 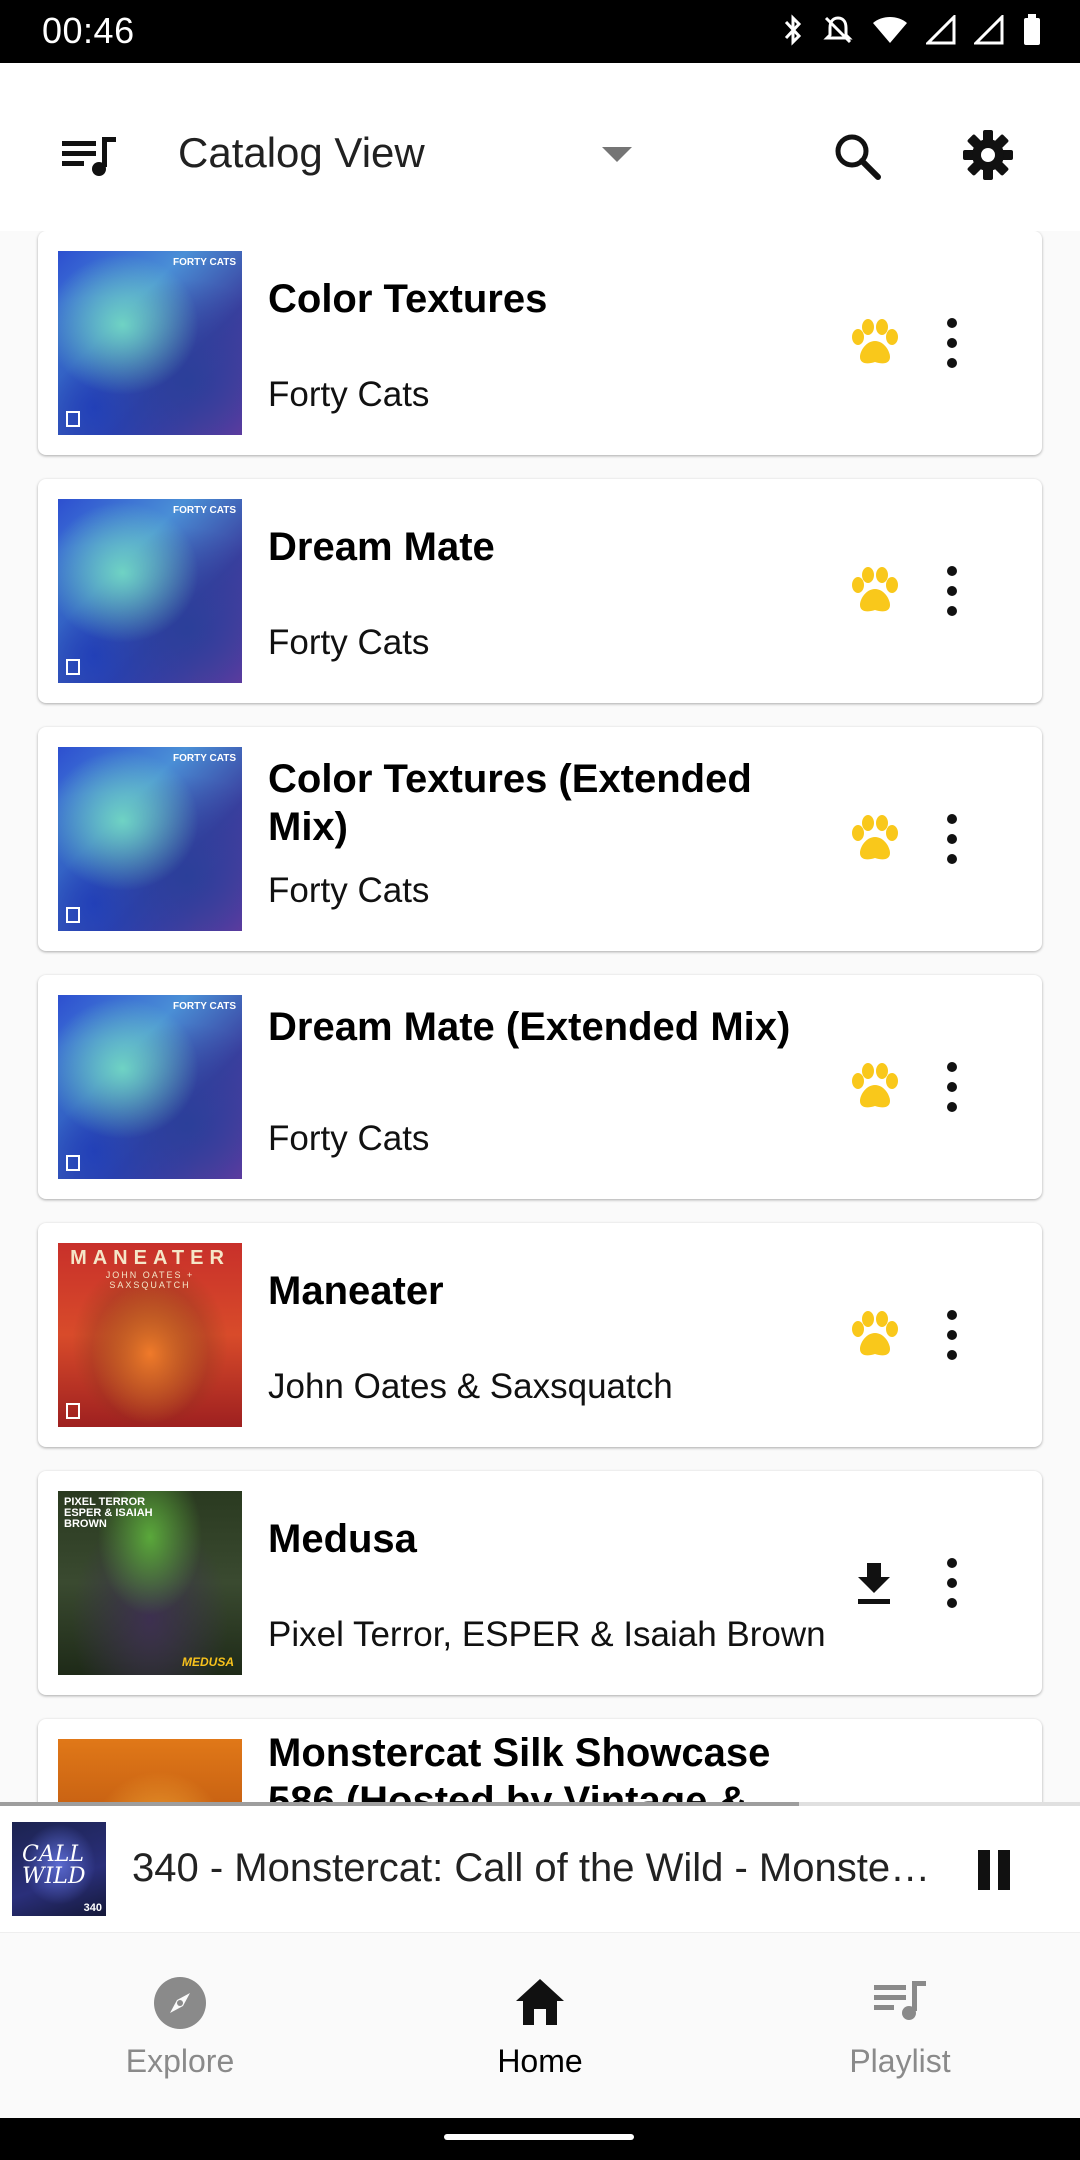 I want to click on nav-playlist: Playlist, so click(x=900, y=2026).